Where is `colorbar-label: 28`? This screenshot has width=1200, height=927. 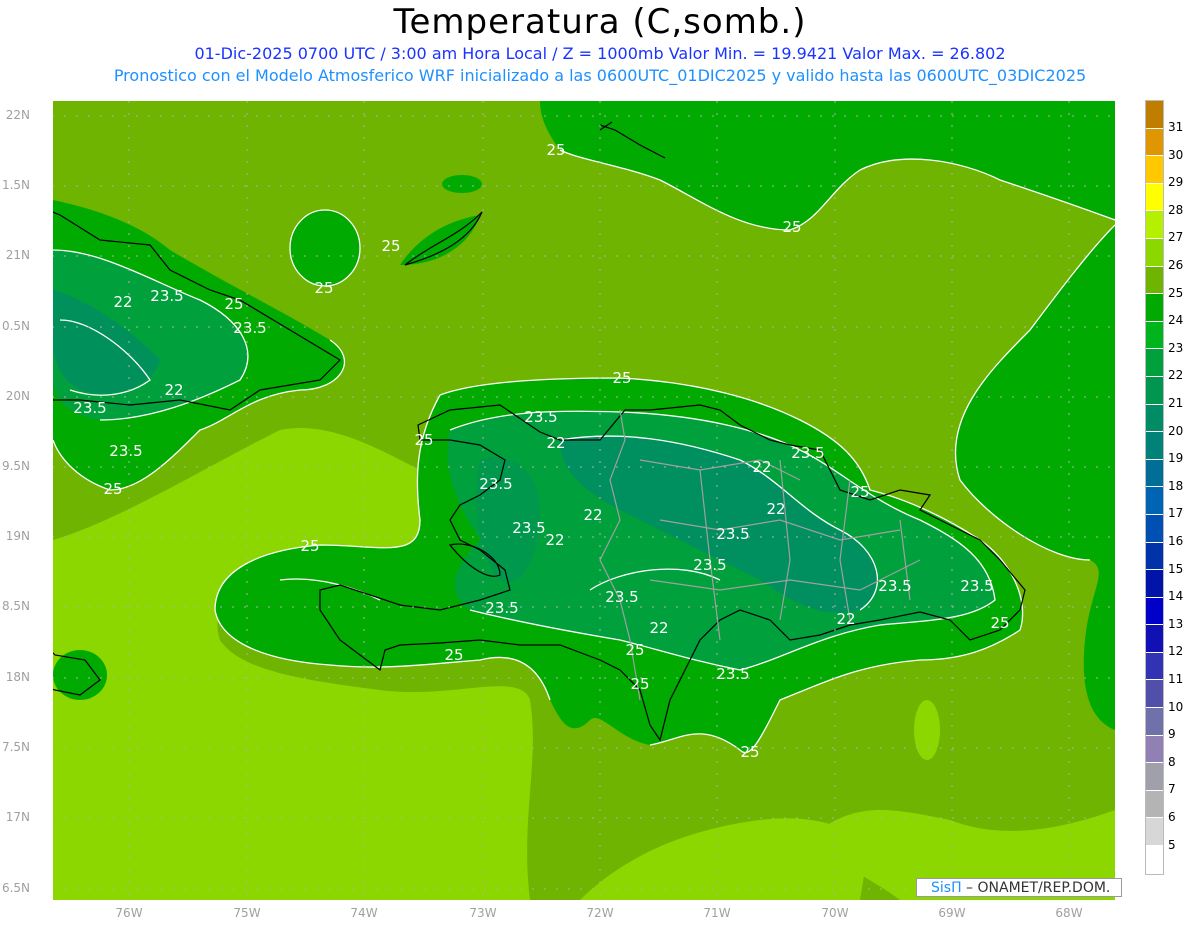 colorbar-label: 28 is located at coordinates (1176, 209).